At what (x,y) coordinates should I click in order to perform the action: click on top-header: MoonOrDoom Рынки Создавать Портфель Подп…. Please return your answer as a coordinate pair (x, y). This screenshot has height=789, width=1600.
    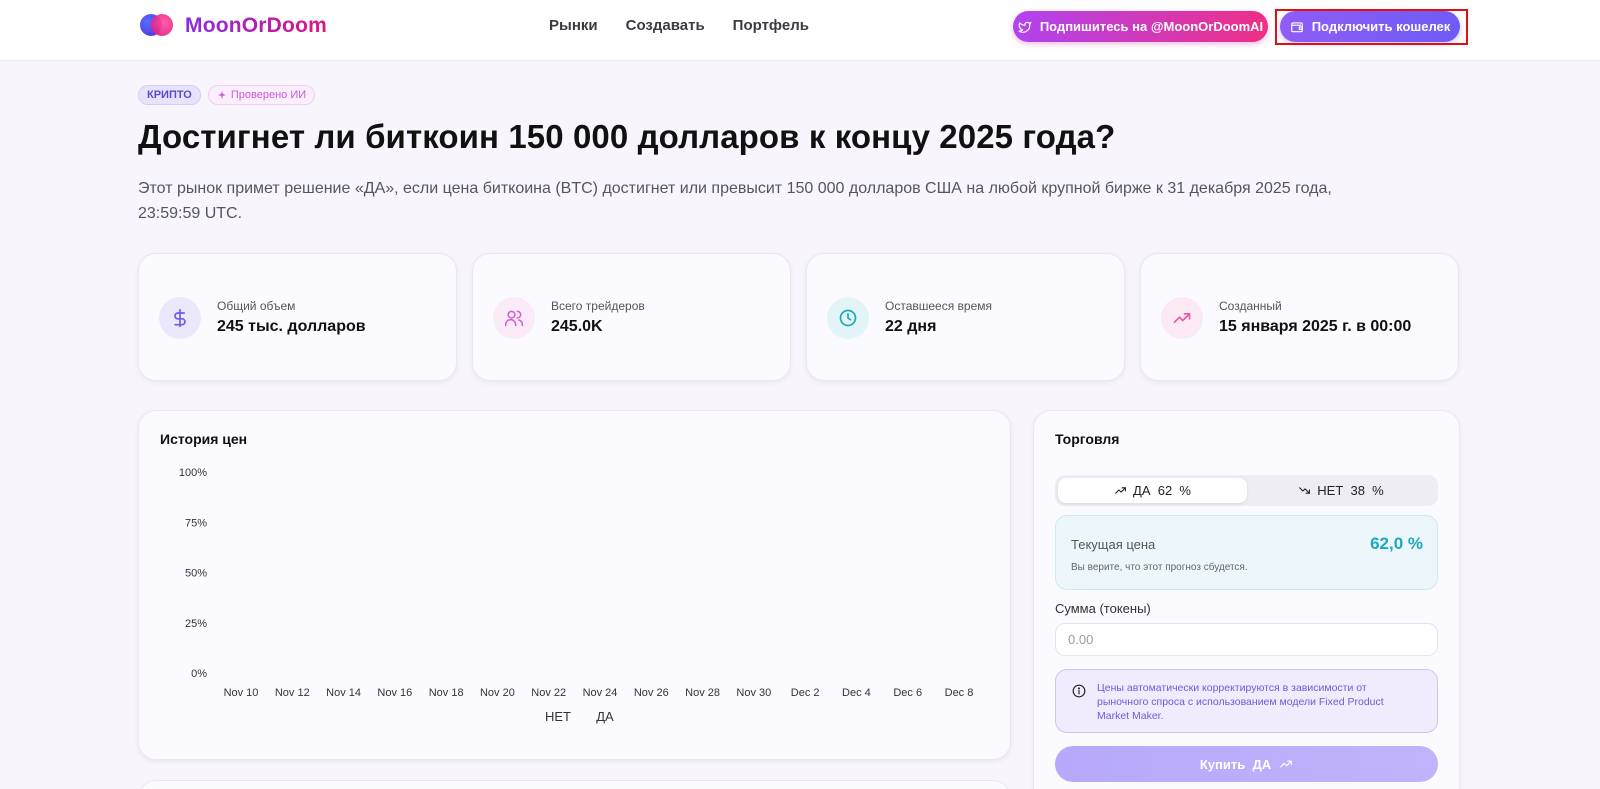
    Looking at the image, I should click on (800, 30).